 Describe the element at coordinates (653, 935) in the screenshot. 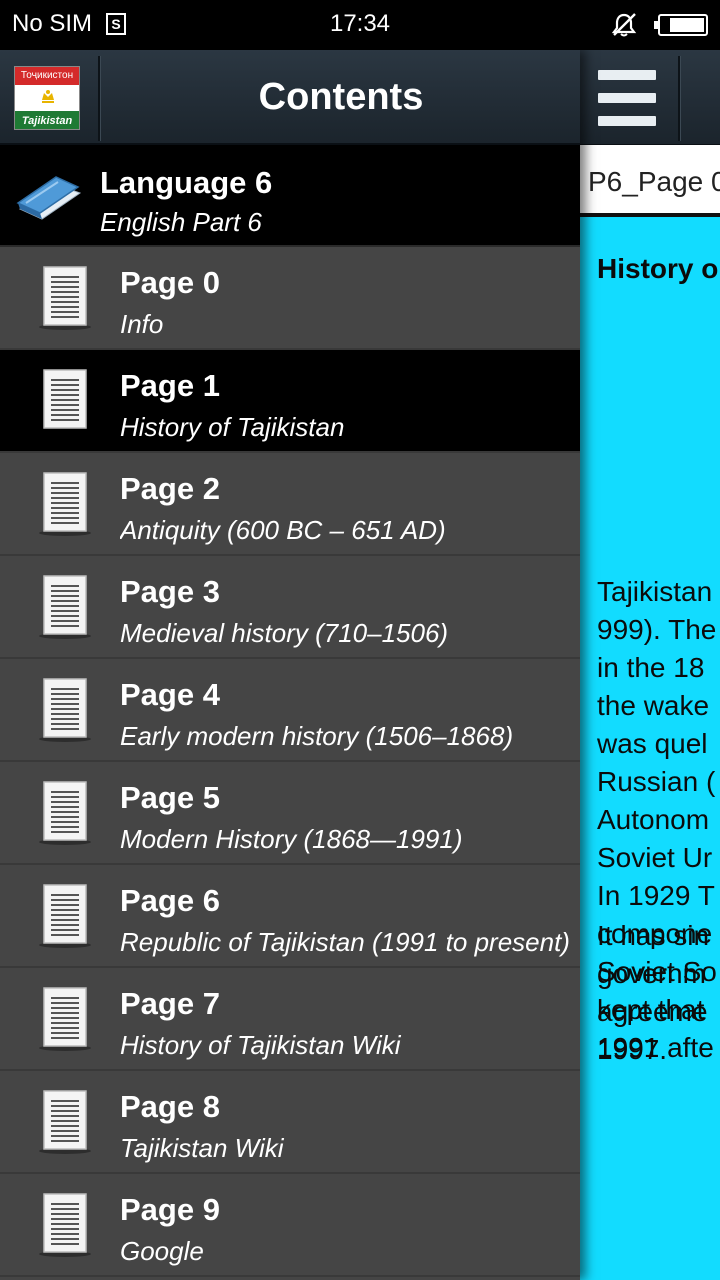

I see `article-line: It has sin` at that location.